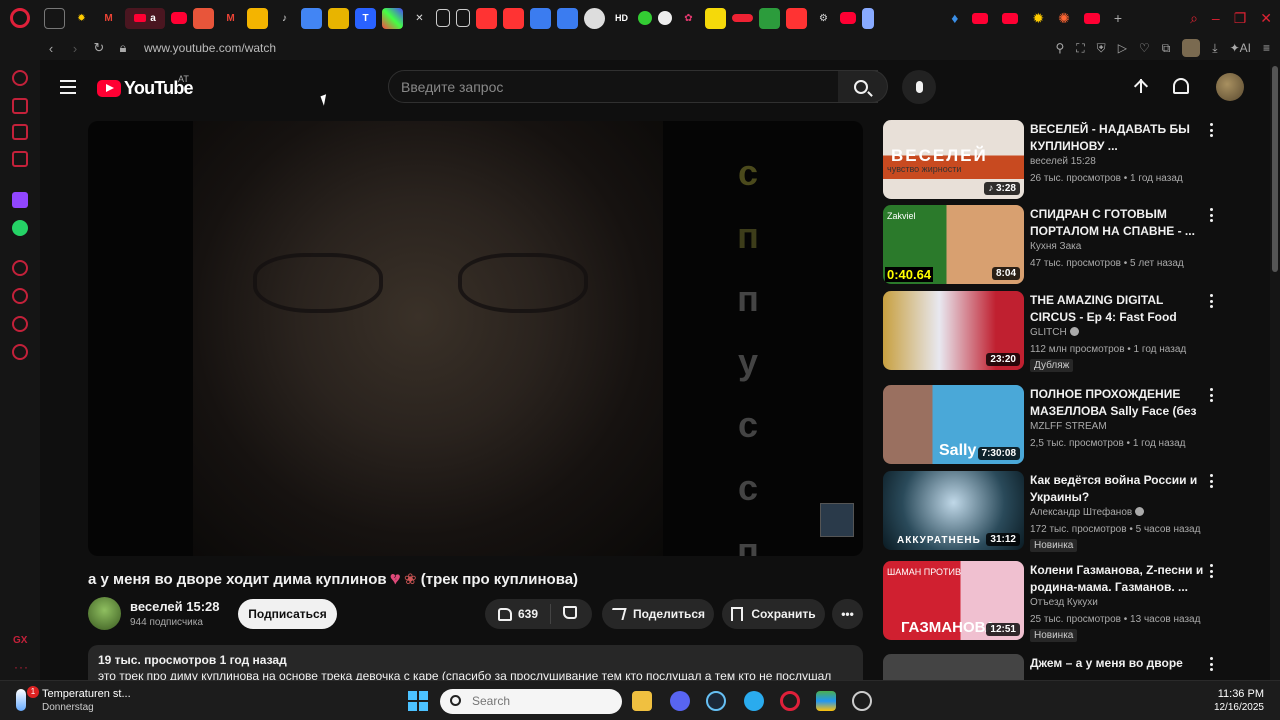  Describe the element at coordinates (392, 18) in the screenshot. I see `tab-colorful` at that location.